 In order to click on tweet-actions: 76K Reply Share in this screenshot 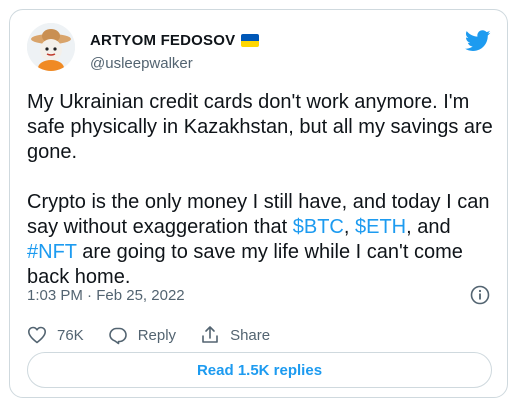, I will do `click(160, 335)`.